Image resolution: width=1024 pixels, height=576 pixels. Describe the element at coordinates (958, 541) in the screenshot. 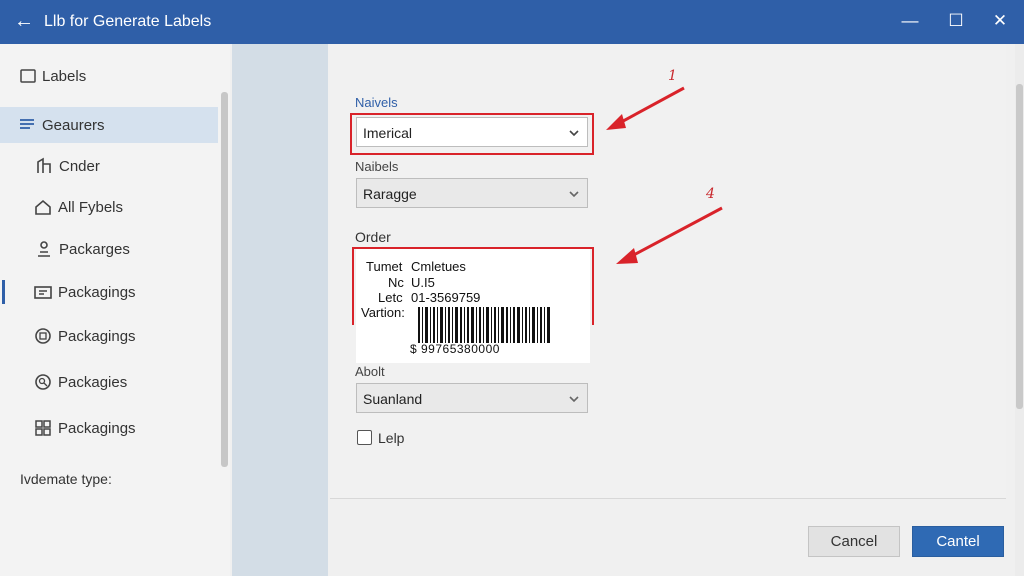

I see `confirm-button: Cantel` at that location.